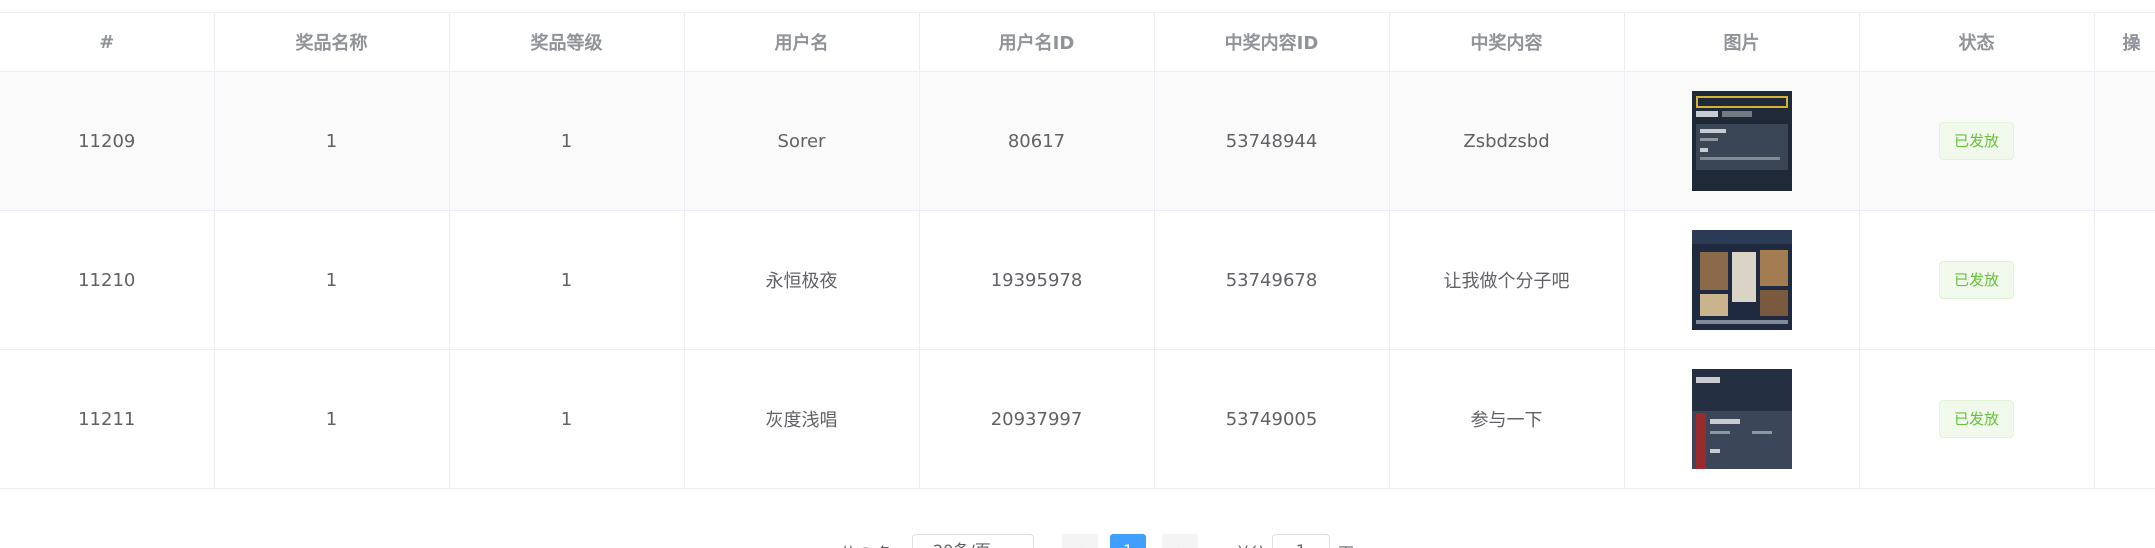 This screenshot has height=548, width=2155. Describe the element at coordinates (107, 280) in the screenshot. I see `cell-index: 11210` at that location.